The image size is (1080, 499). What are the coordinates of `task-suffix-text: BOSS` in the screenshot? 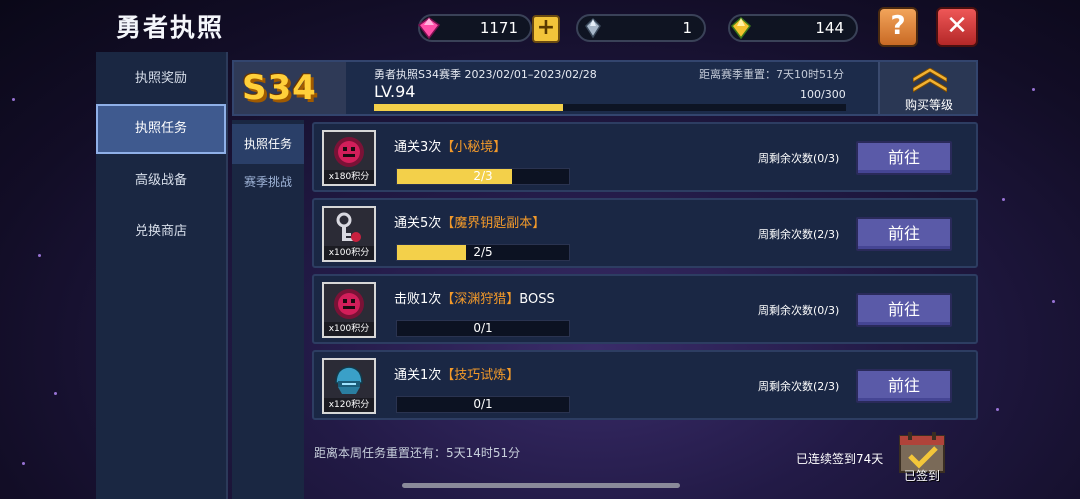 It's located at (537, 299).